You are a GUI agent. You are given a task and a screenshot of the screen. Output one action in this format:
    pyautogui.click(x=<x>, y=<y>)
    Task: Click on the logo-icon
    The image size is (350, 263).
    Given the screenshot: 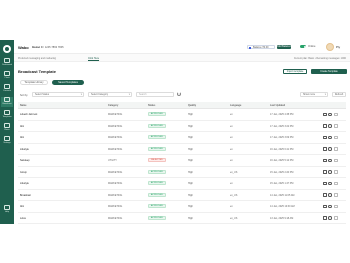 What is the action you would take?
    pyautogui.click(x=7, y=49)
    